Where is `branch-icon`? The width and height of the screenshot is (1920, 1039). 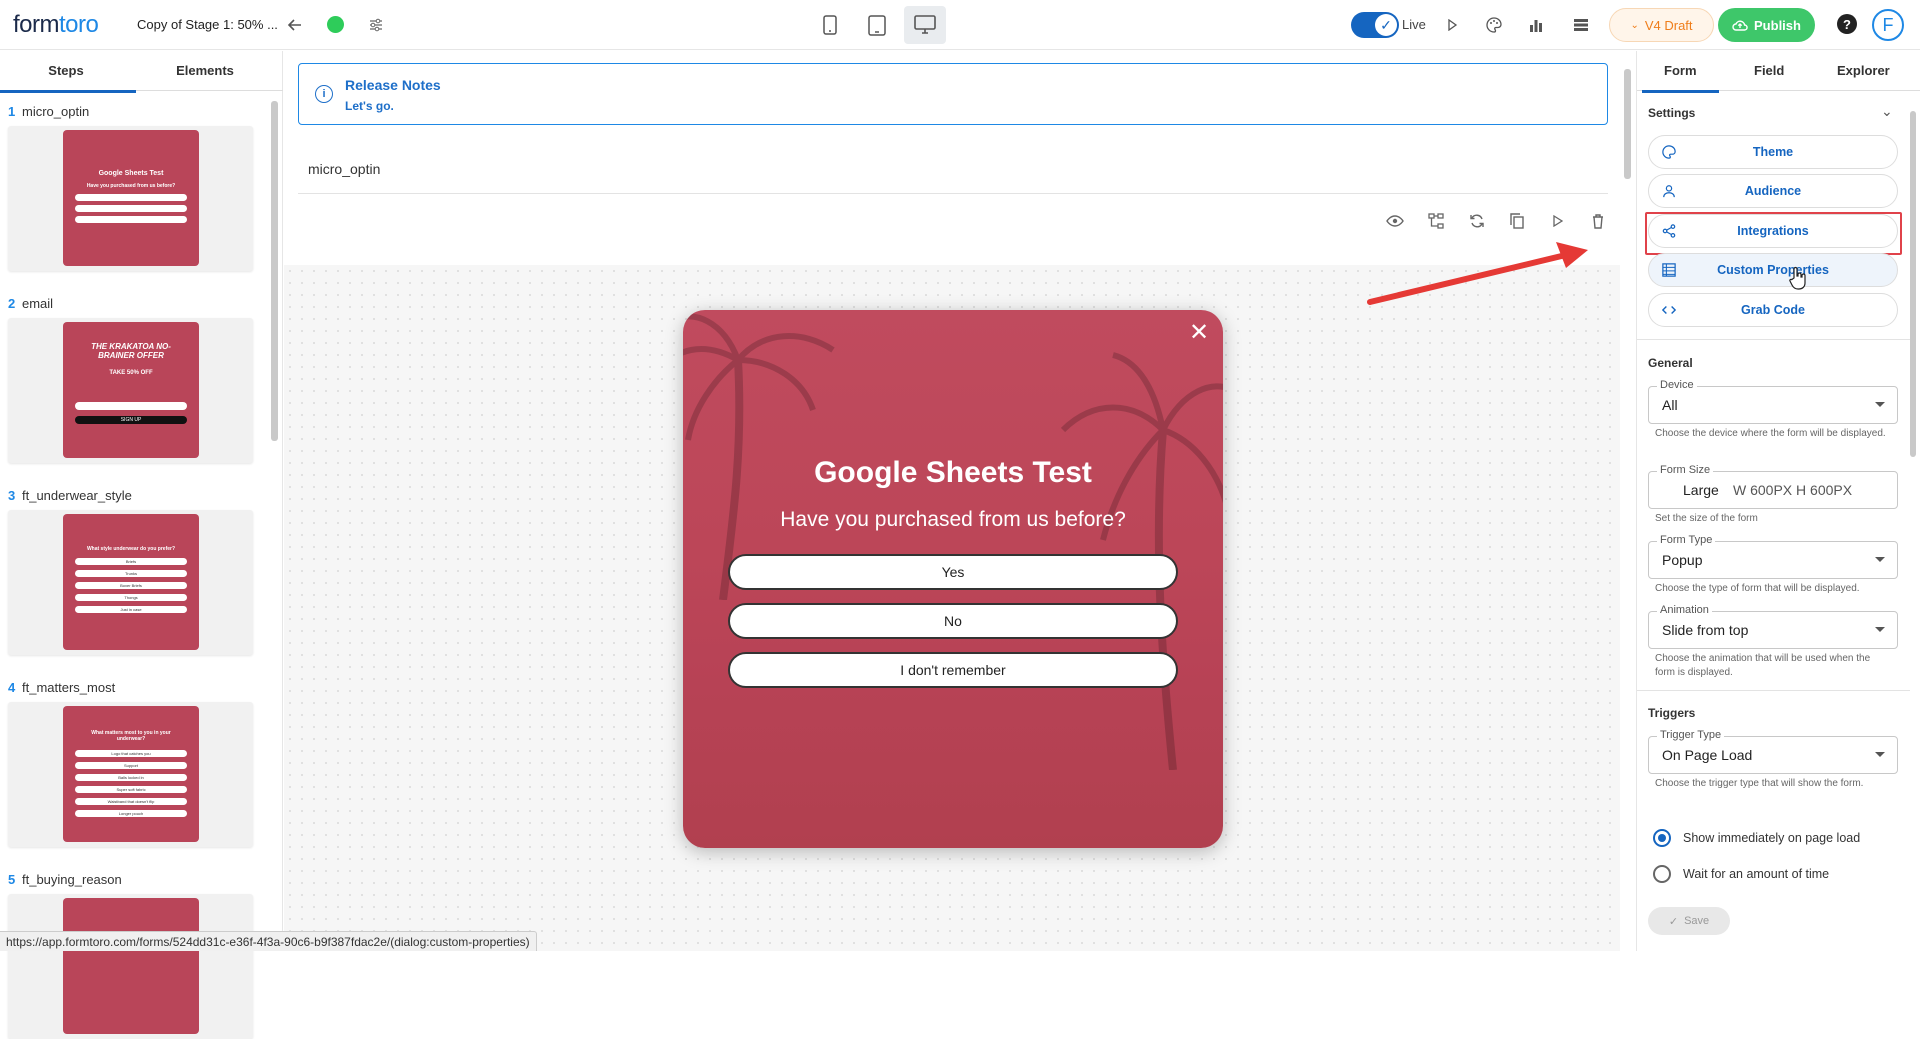 branch-icon is located at coordinates (1436, 221).